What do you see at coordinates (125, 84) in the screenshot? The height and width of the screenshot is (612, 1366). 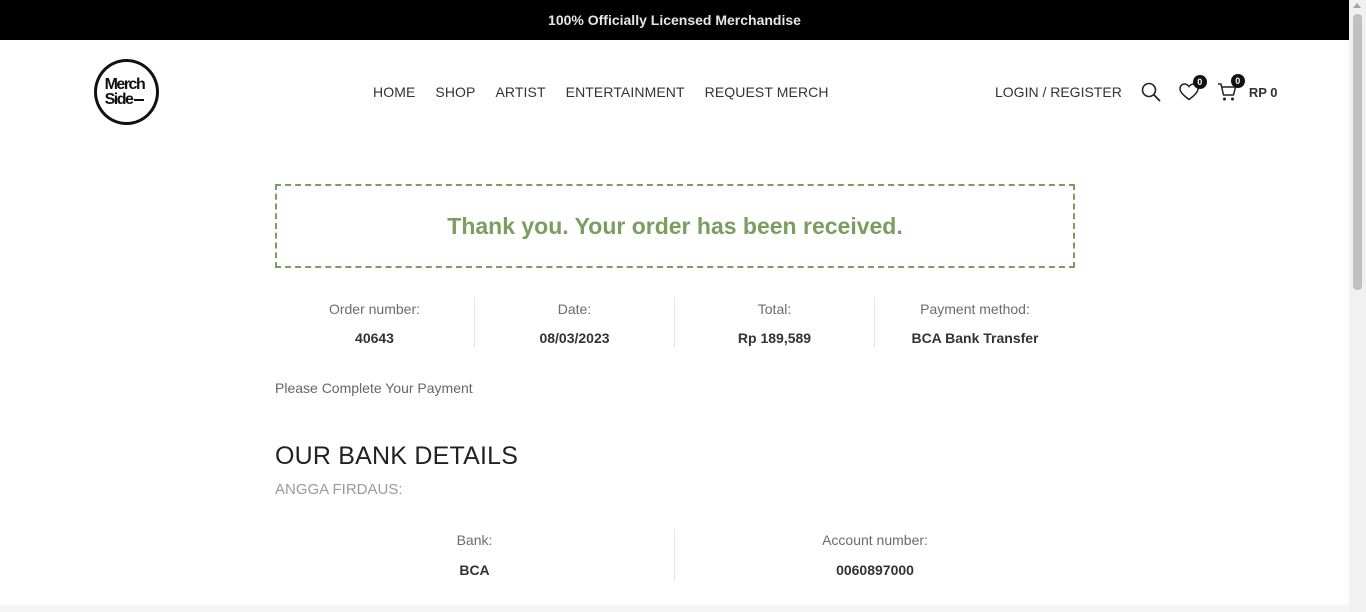 I see `logo-line-1: Merch` at bounding box center [125, 84].